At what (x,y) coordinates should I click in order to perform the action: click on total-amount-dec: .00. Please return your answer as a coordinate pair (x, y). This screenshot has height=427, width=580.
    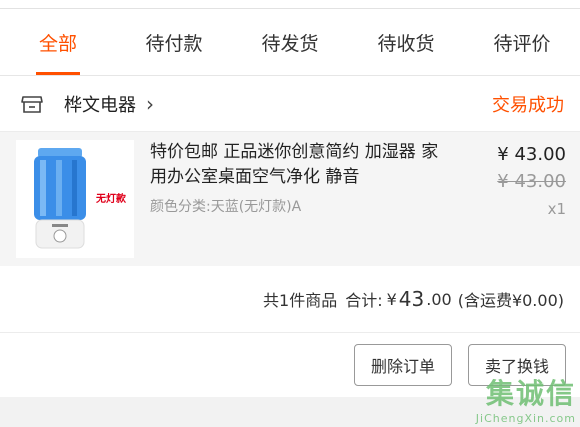
    Looking at the image, I should click on (439, 299).